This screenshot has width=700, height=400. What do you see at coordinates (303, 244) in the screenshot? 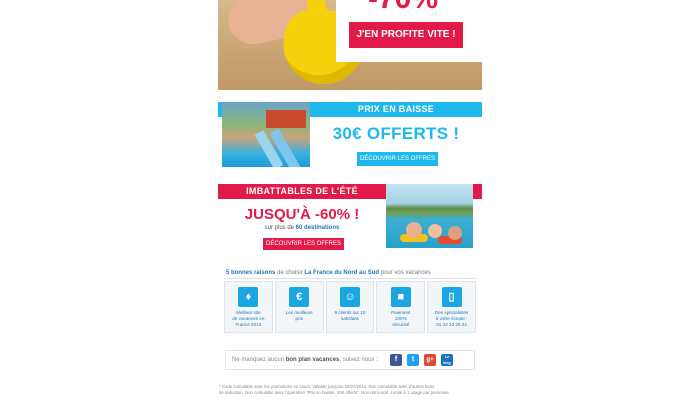
I see `summer-discover-button: DÉCOUVRIR LES OFFRES` at bounding box center [303, 244].